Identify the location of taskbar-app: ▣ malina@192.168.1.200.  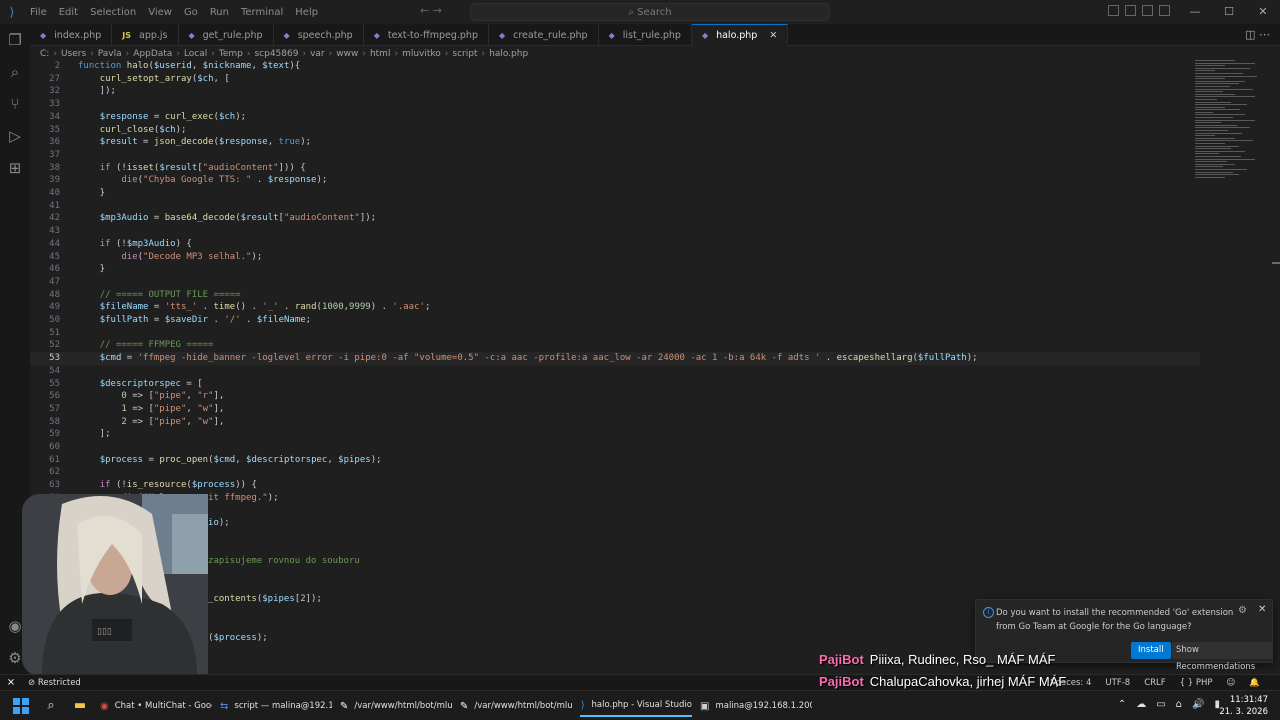
(756, 706).